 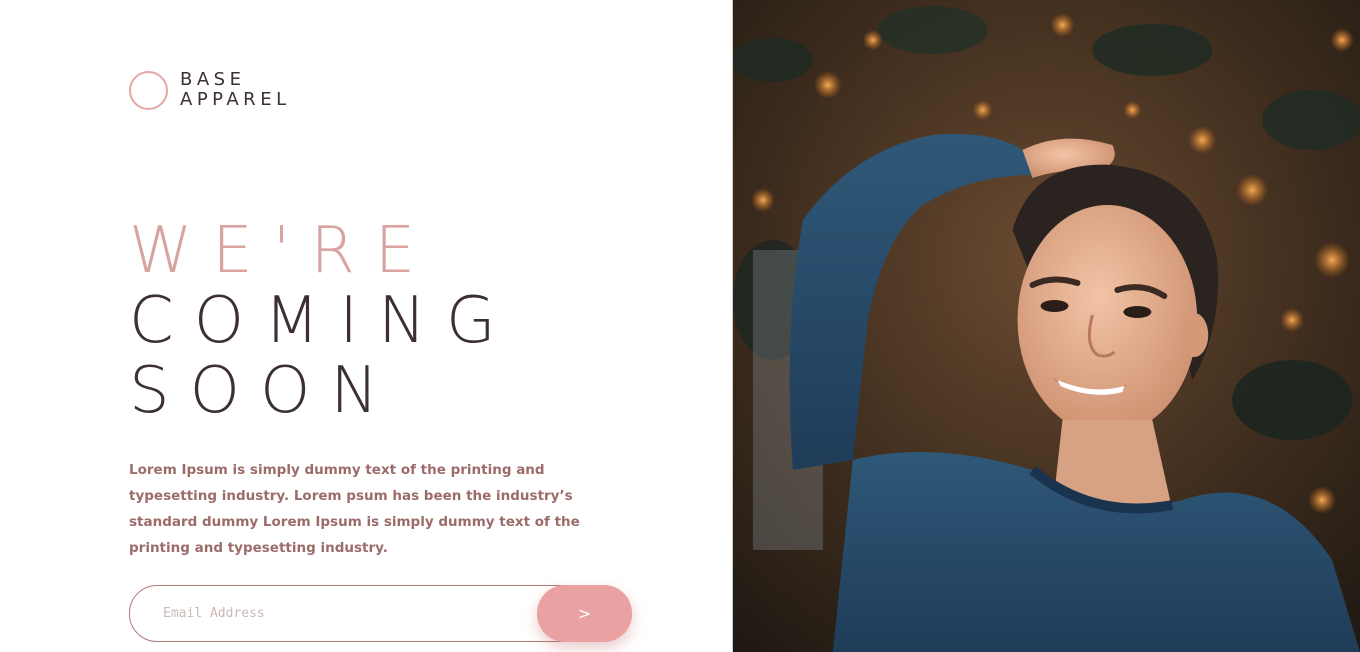 What do you see at coordinates (264, 391) in the screenshot?
I see `headline-line-3: SOON` at bounding box center [264, 391].